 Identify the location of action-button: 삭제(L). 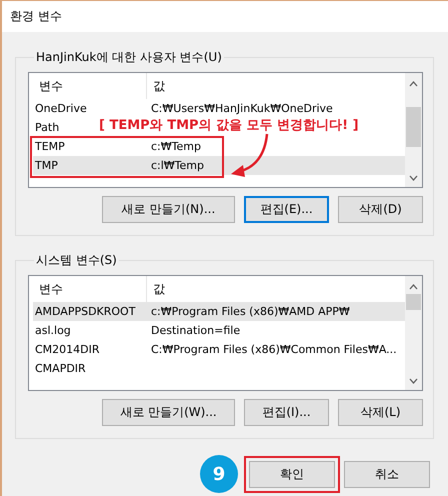
(380, 412).